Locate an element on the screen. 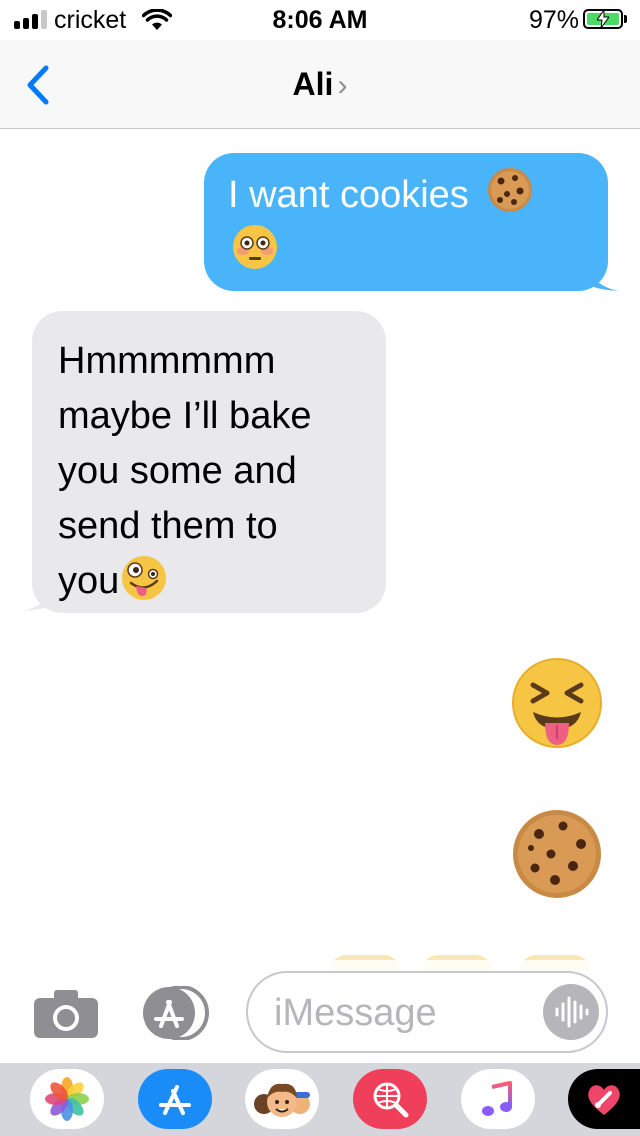  audio-message-icon is located at coordinates (571, 1012).